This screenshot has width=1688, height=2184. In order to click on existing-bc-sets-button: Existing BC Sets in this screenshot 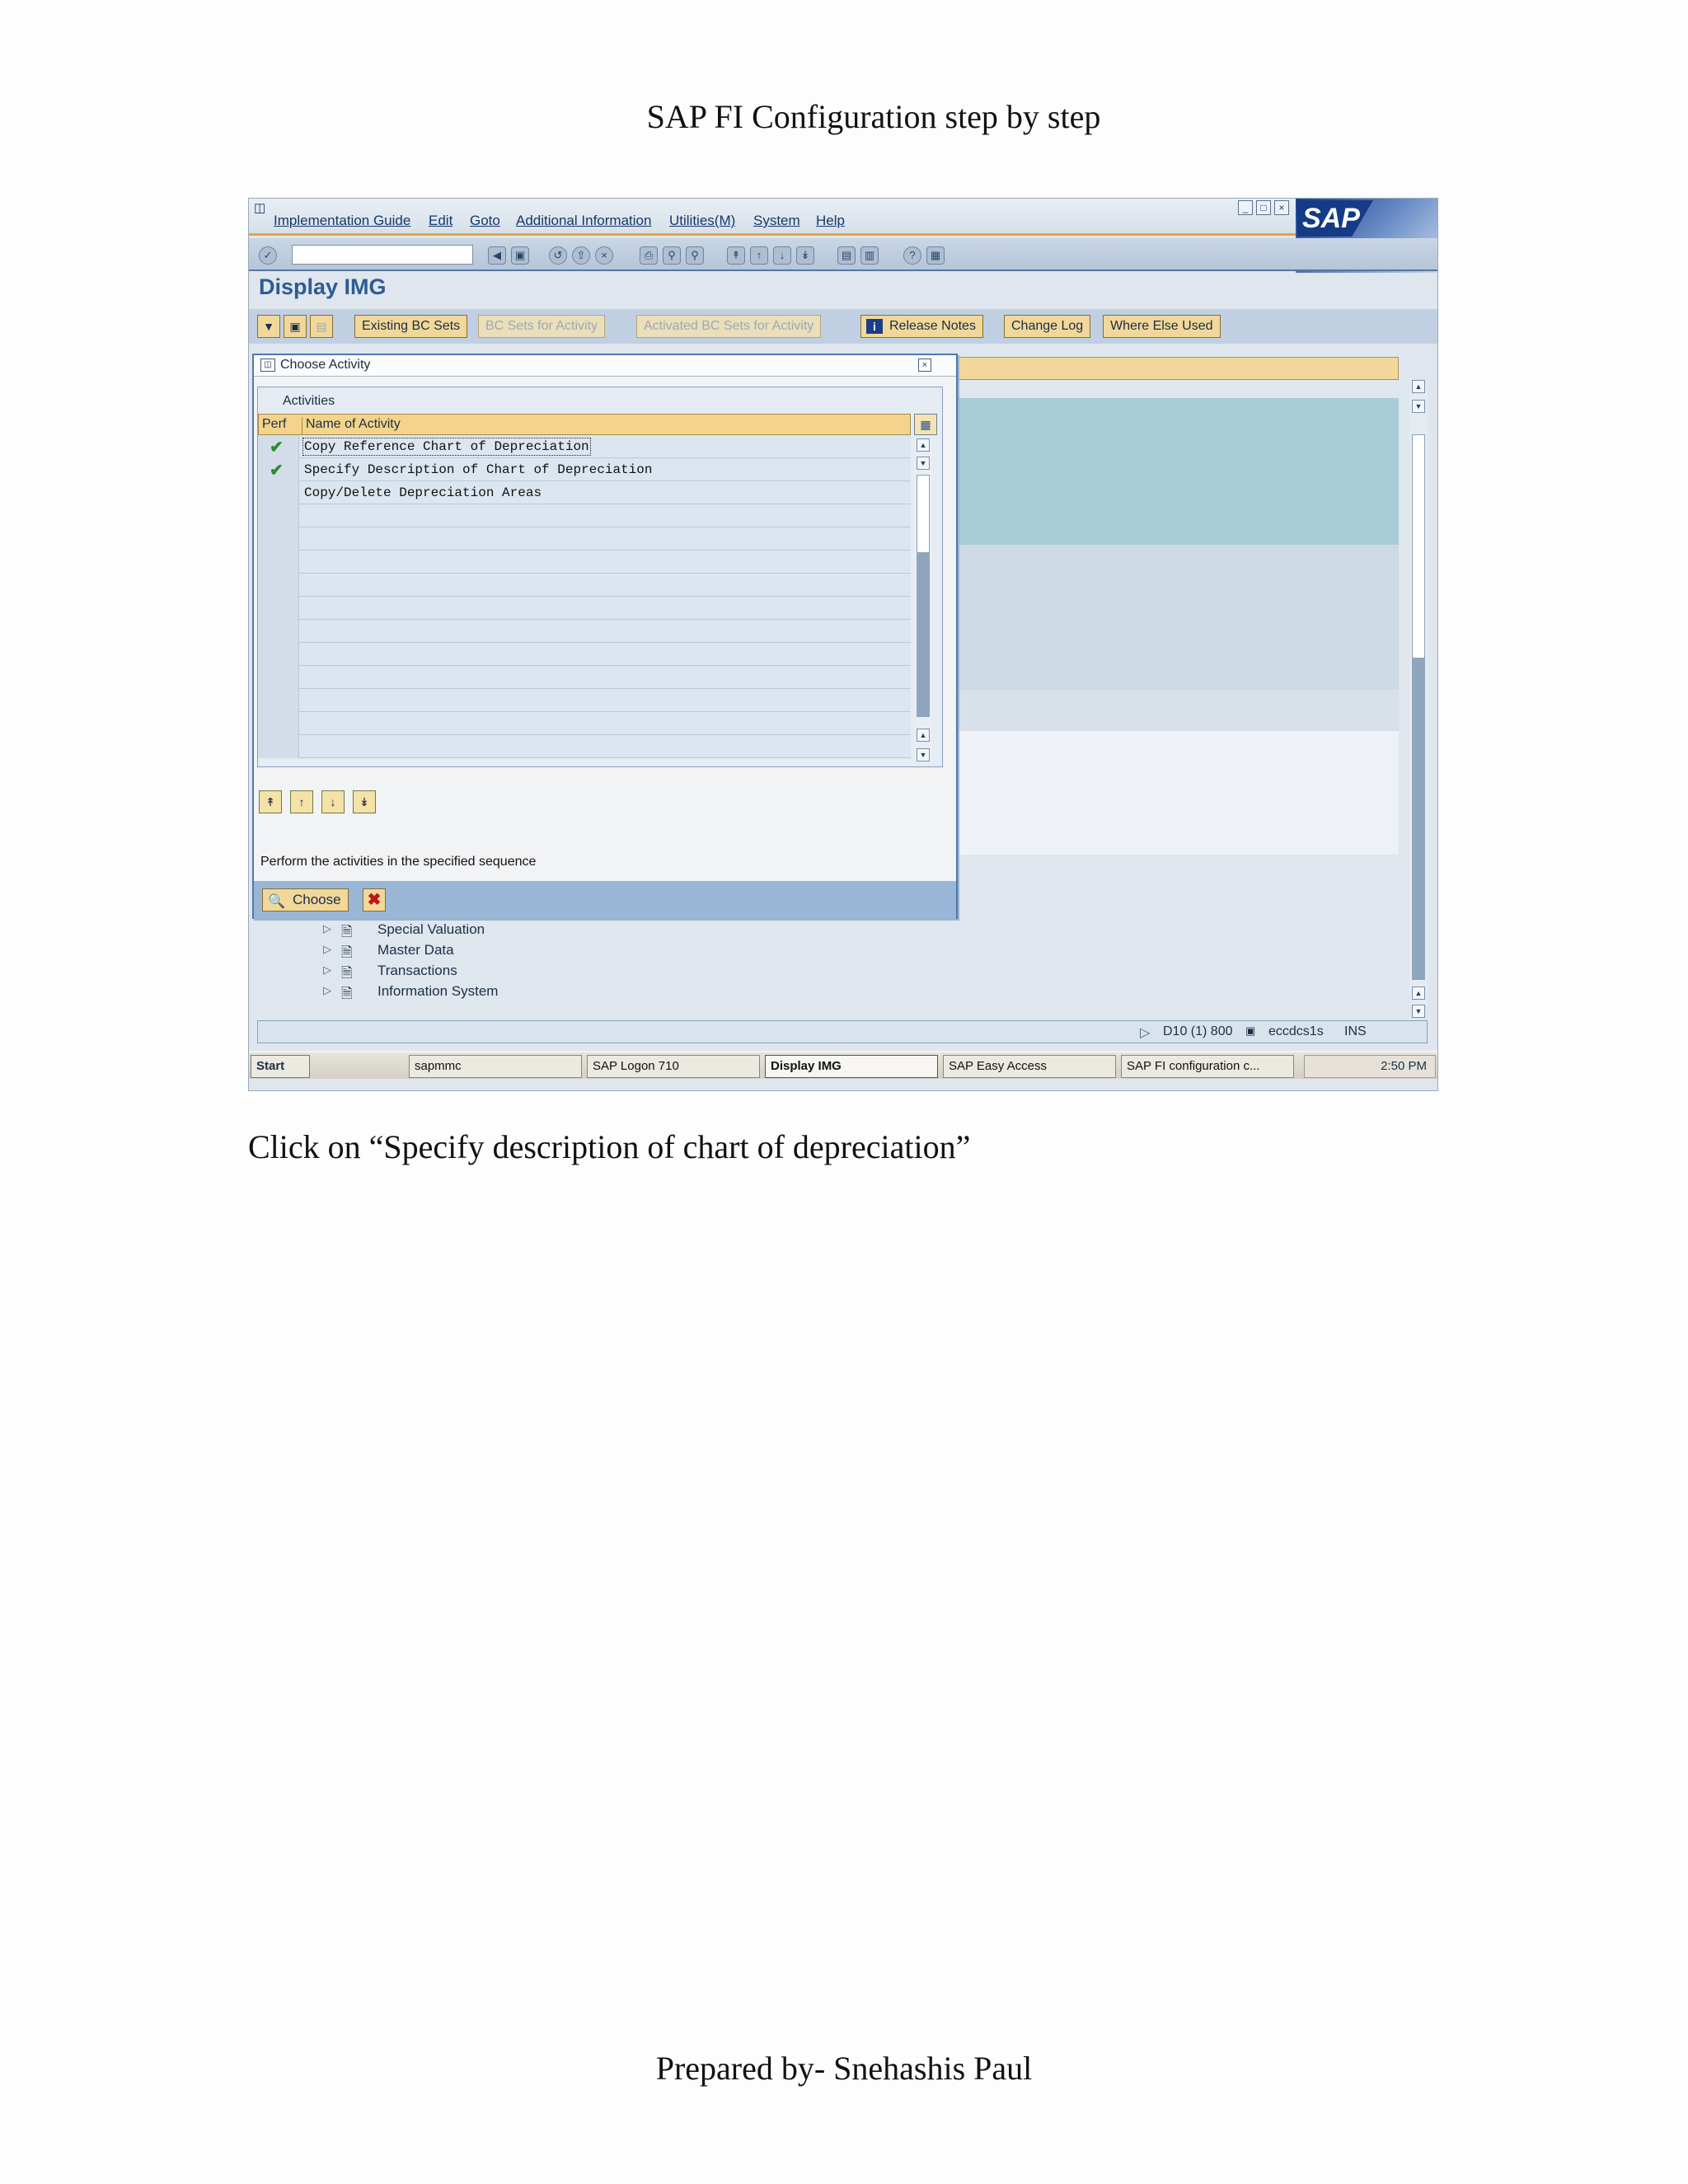, I will do `click(411, 326)`.